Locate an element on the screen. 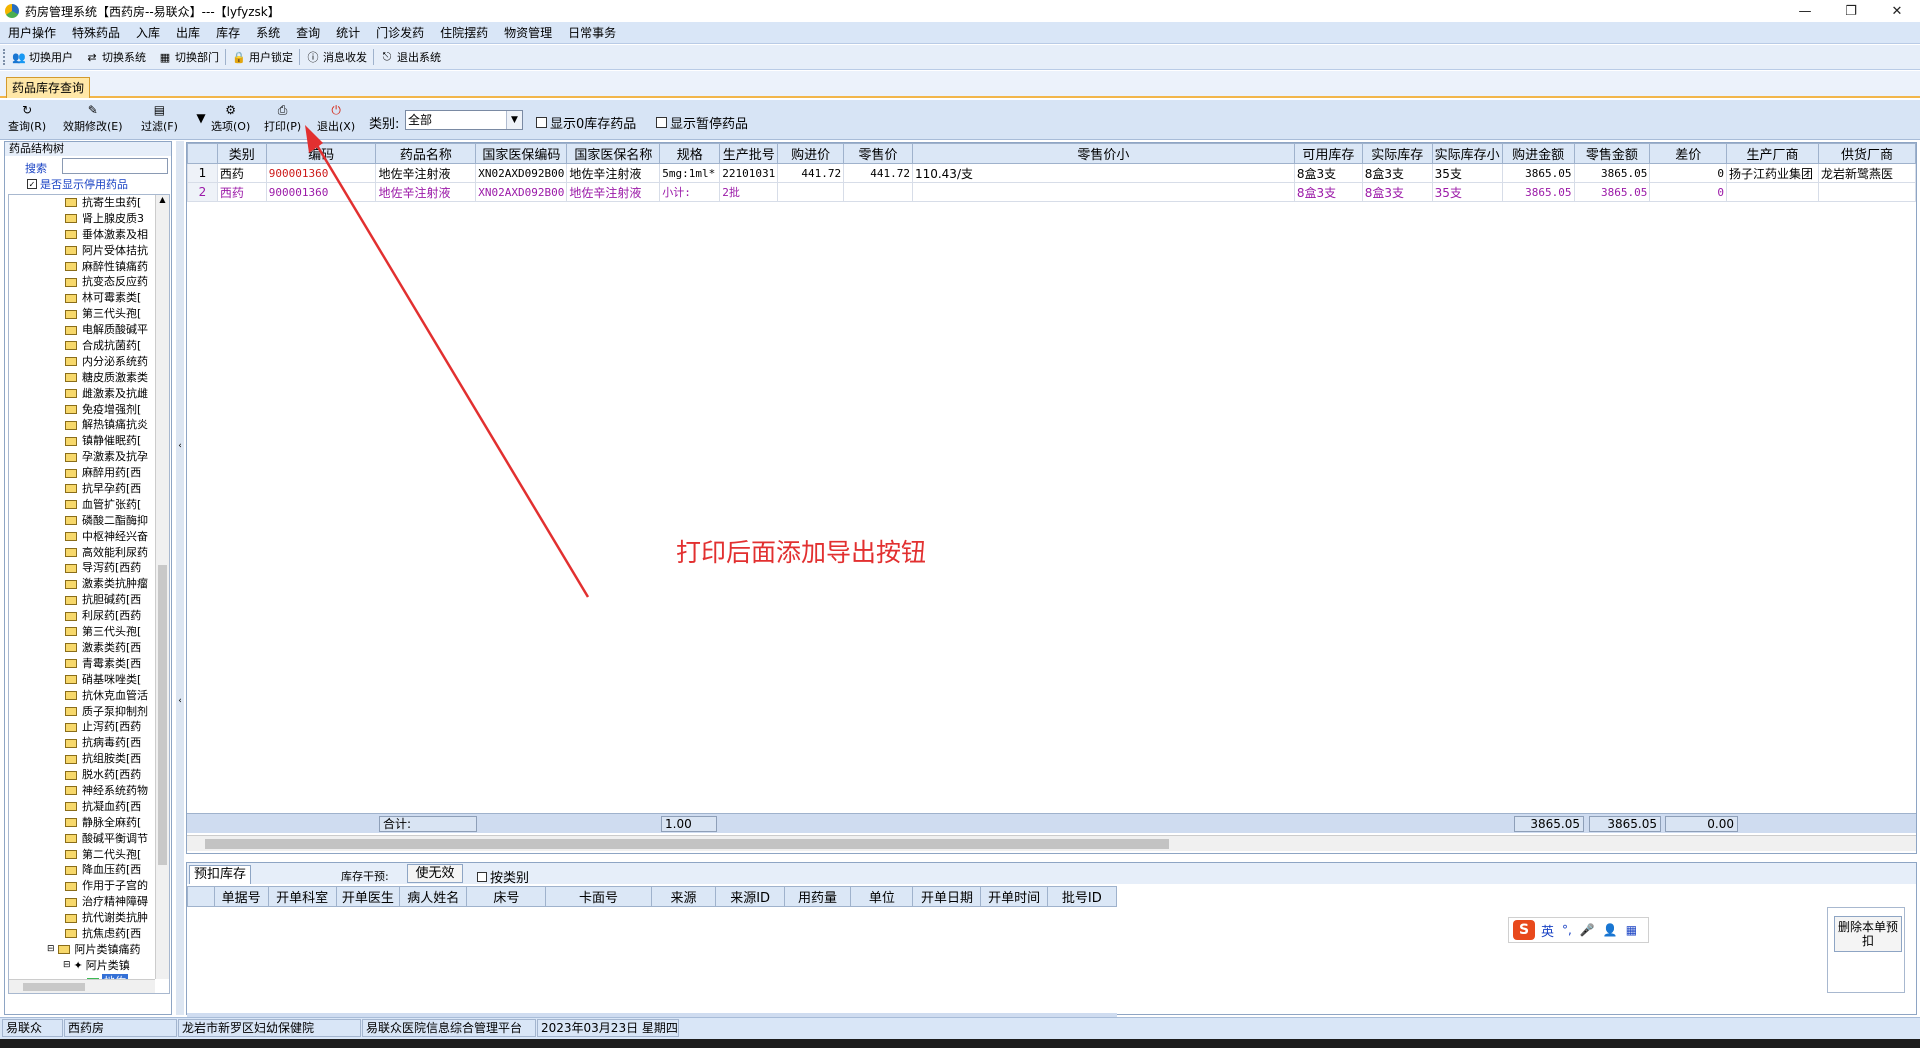 This screenshot has width=1920, height=1048. column-header: 床号 is located at coordinates (506, 896).